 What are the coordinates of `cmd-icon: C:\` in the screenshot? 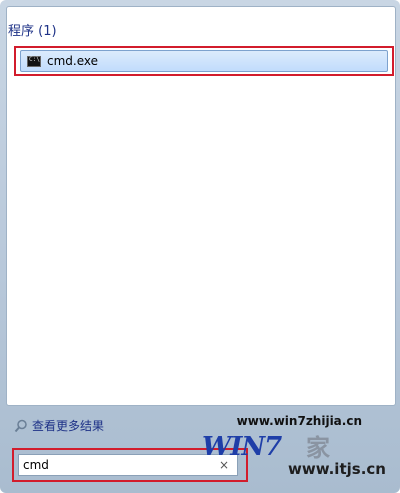 It's located at (34, 61).